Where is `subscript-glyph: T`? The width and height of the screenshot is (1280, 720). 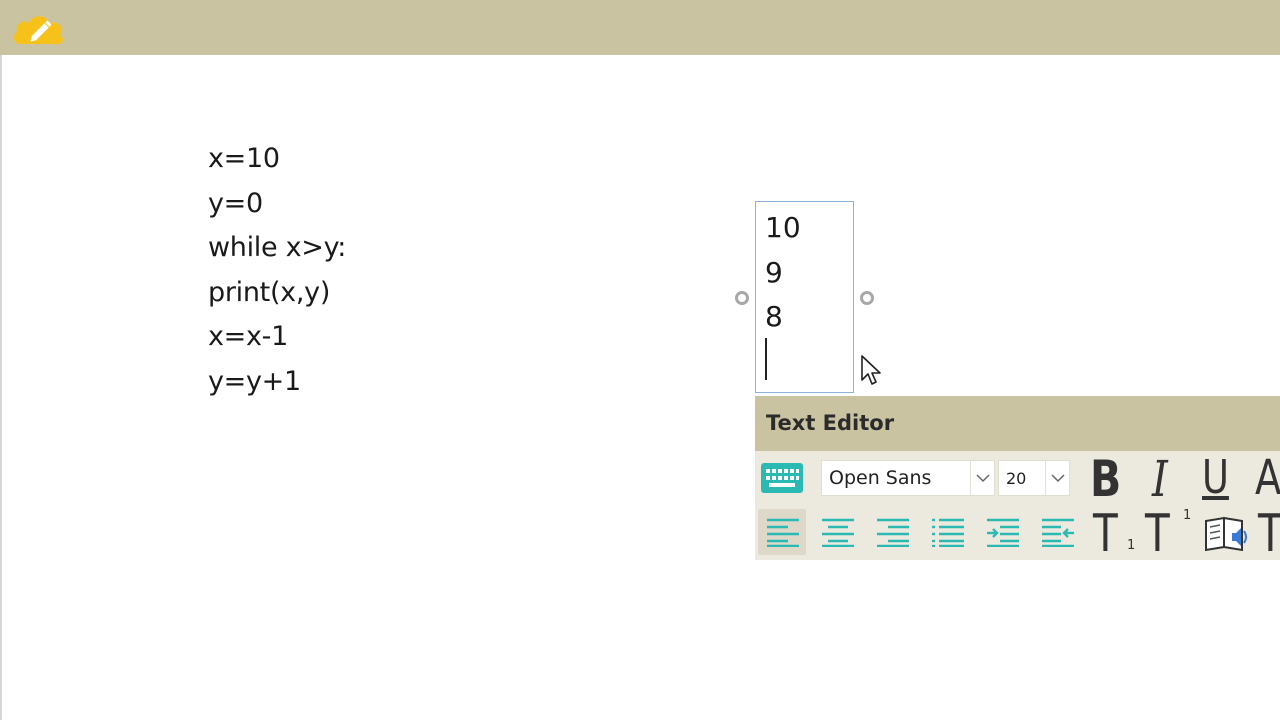
subscript-glyph: T is located at coordinates (1105, 532).